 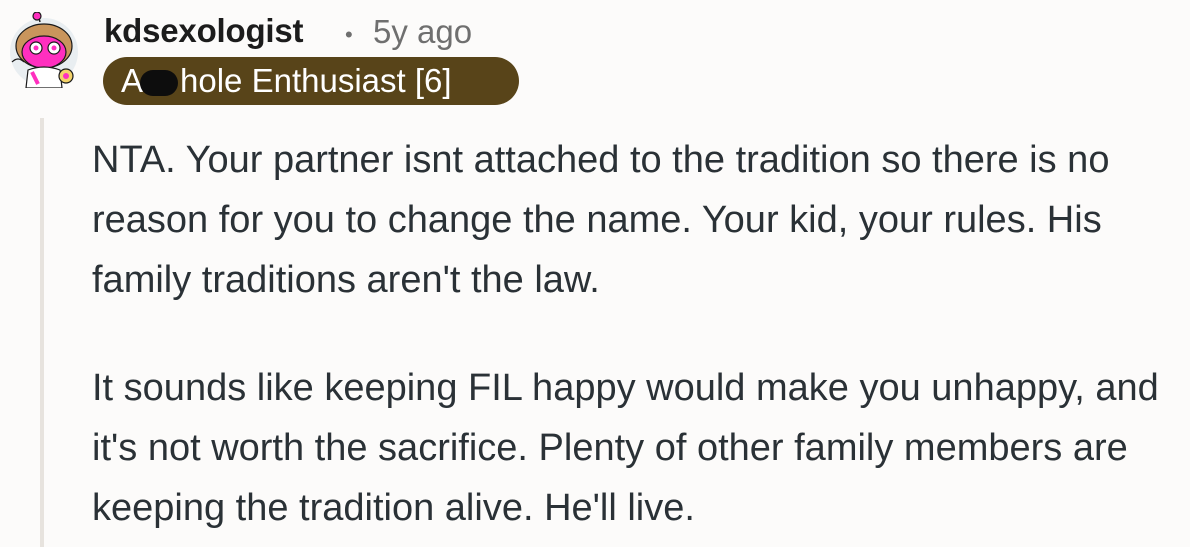 I want to click on flair-text-suffix: hole Enthusiast [6], so click(x=316, y=80).